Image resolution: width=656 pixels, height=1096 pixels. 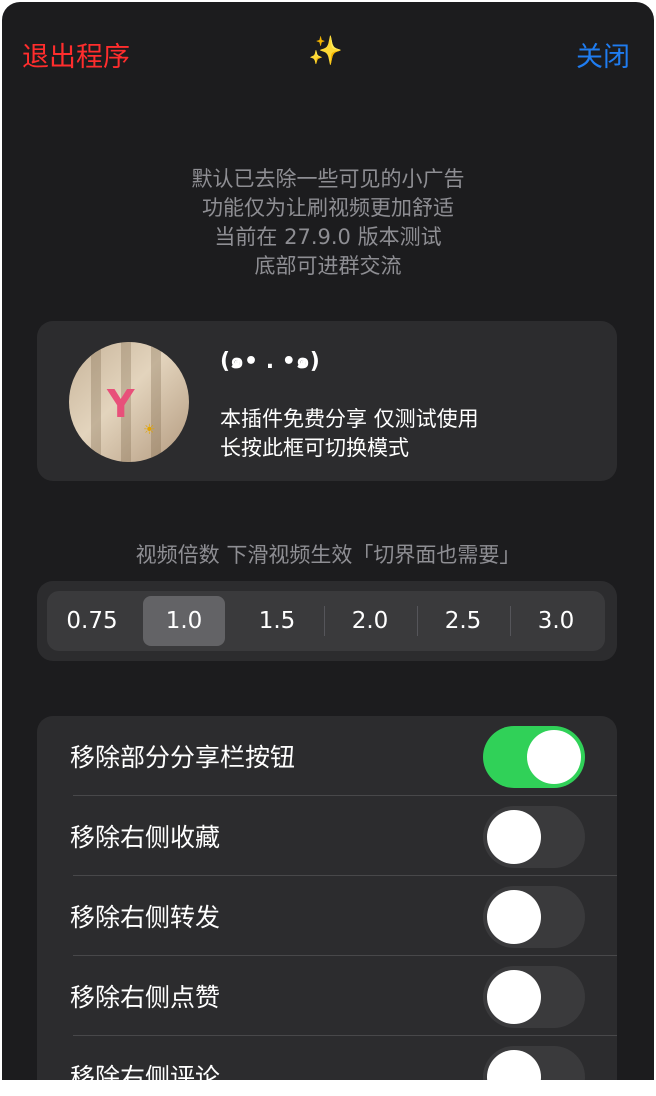 What do you see at coordinates (145, 1071) in the screenshot?
I see `setting-label: 移除右侧评论` at bounding box center [145, 1071].